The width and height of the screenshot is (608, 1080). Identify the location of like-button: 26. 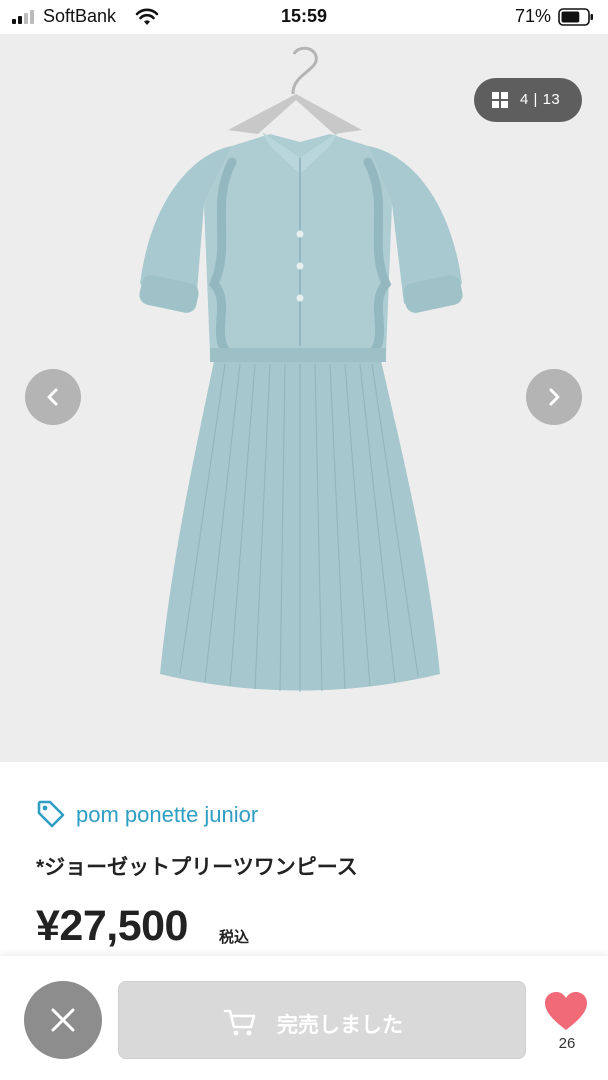
(567, 1022).